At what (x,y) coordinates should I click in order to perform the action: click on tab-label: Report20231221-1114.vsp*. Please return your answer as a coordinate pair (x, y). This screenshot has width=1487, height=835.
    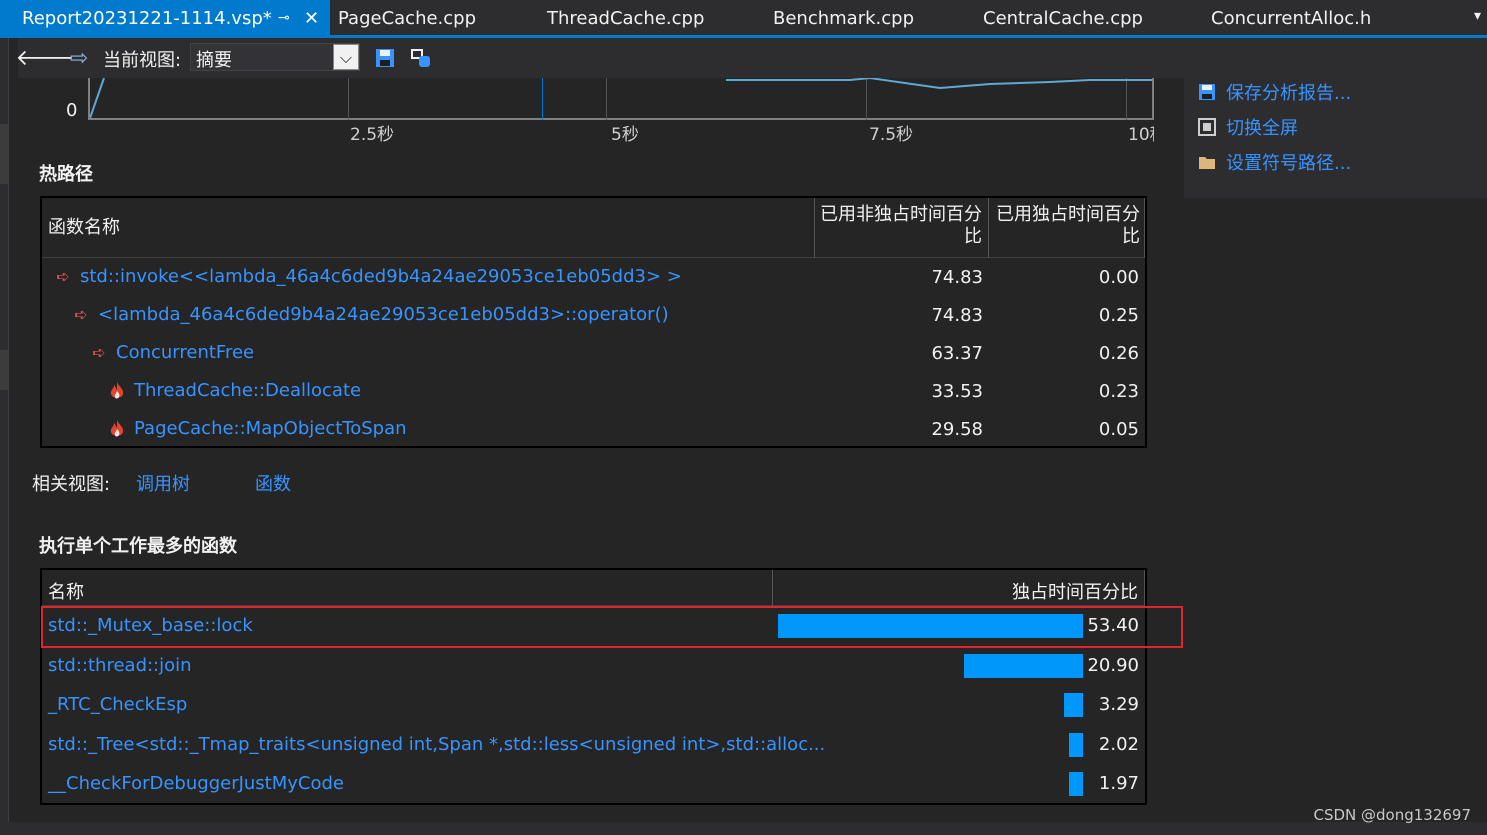
    Looking at the image, I should click on (147, 18).